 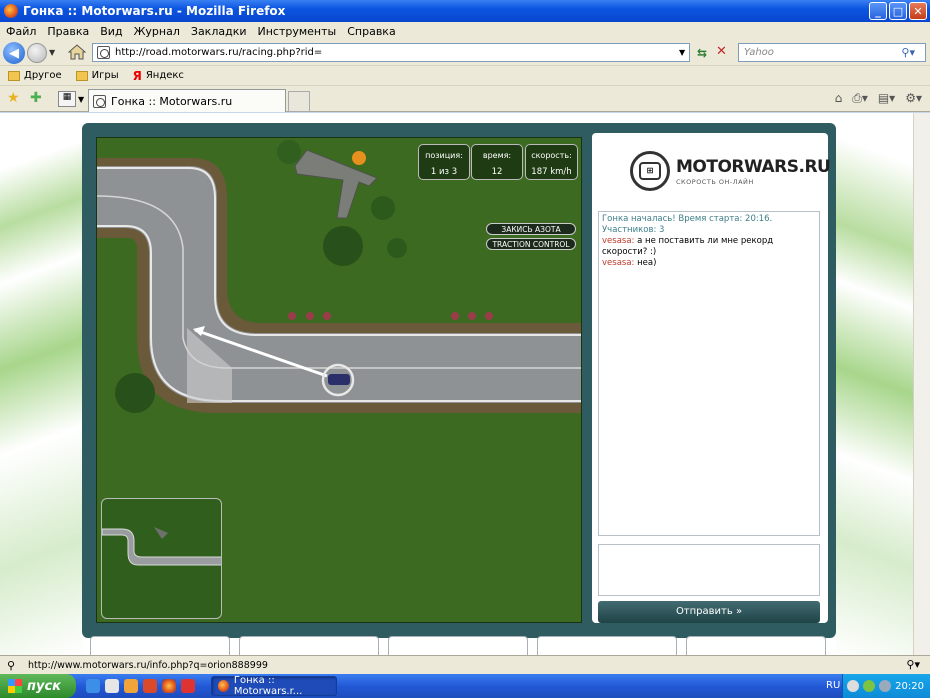 I want to click on search-placeholder: Yahoo, so click(x=759, y=52).